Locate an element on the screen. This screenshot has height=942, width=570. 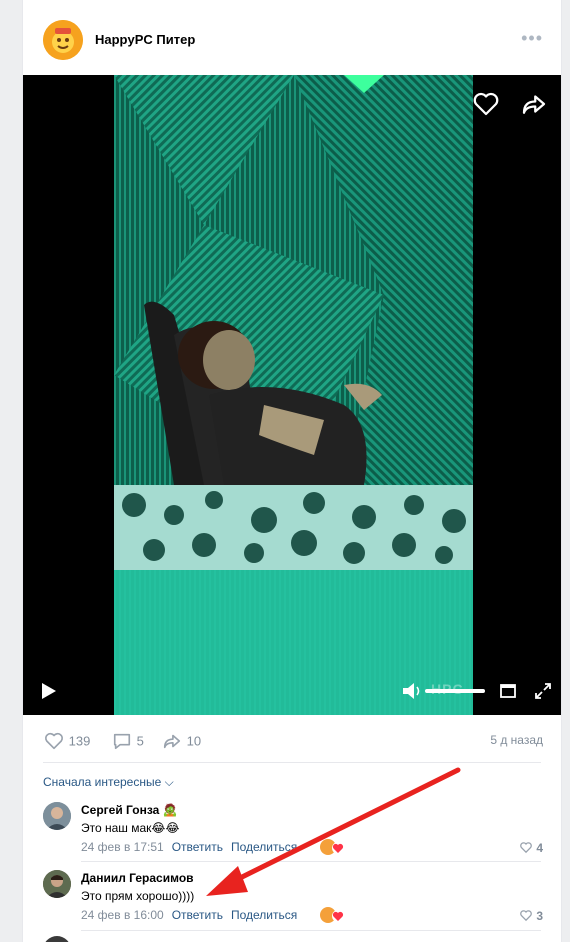
play-icon is located at coordinates (48, 691).